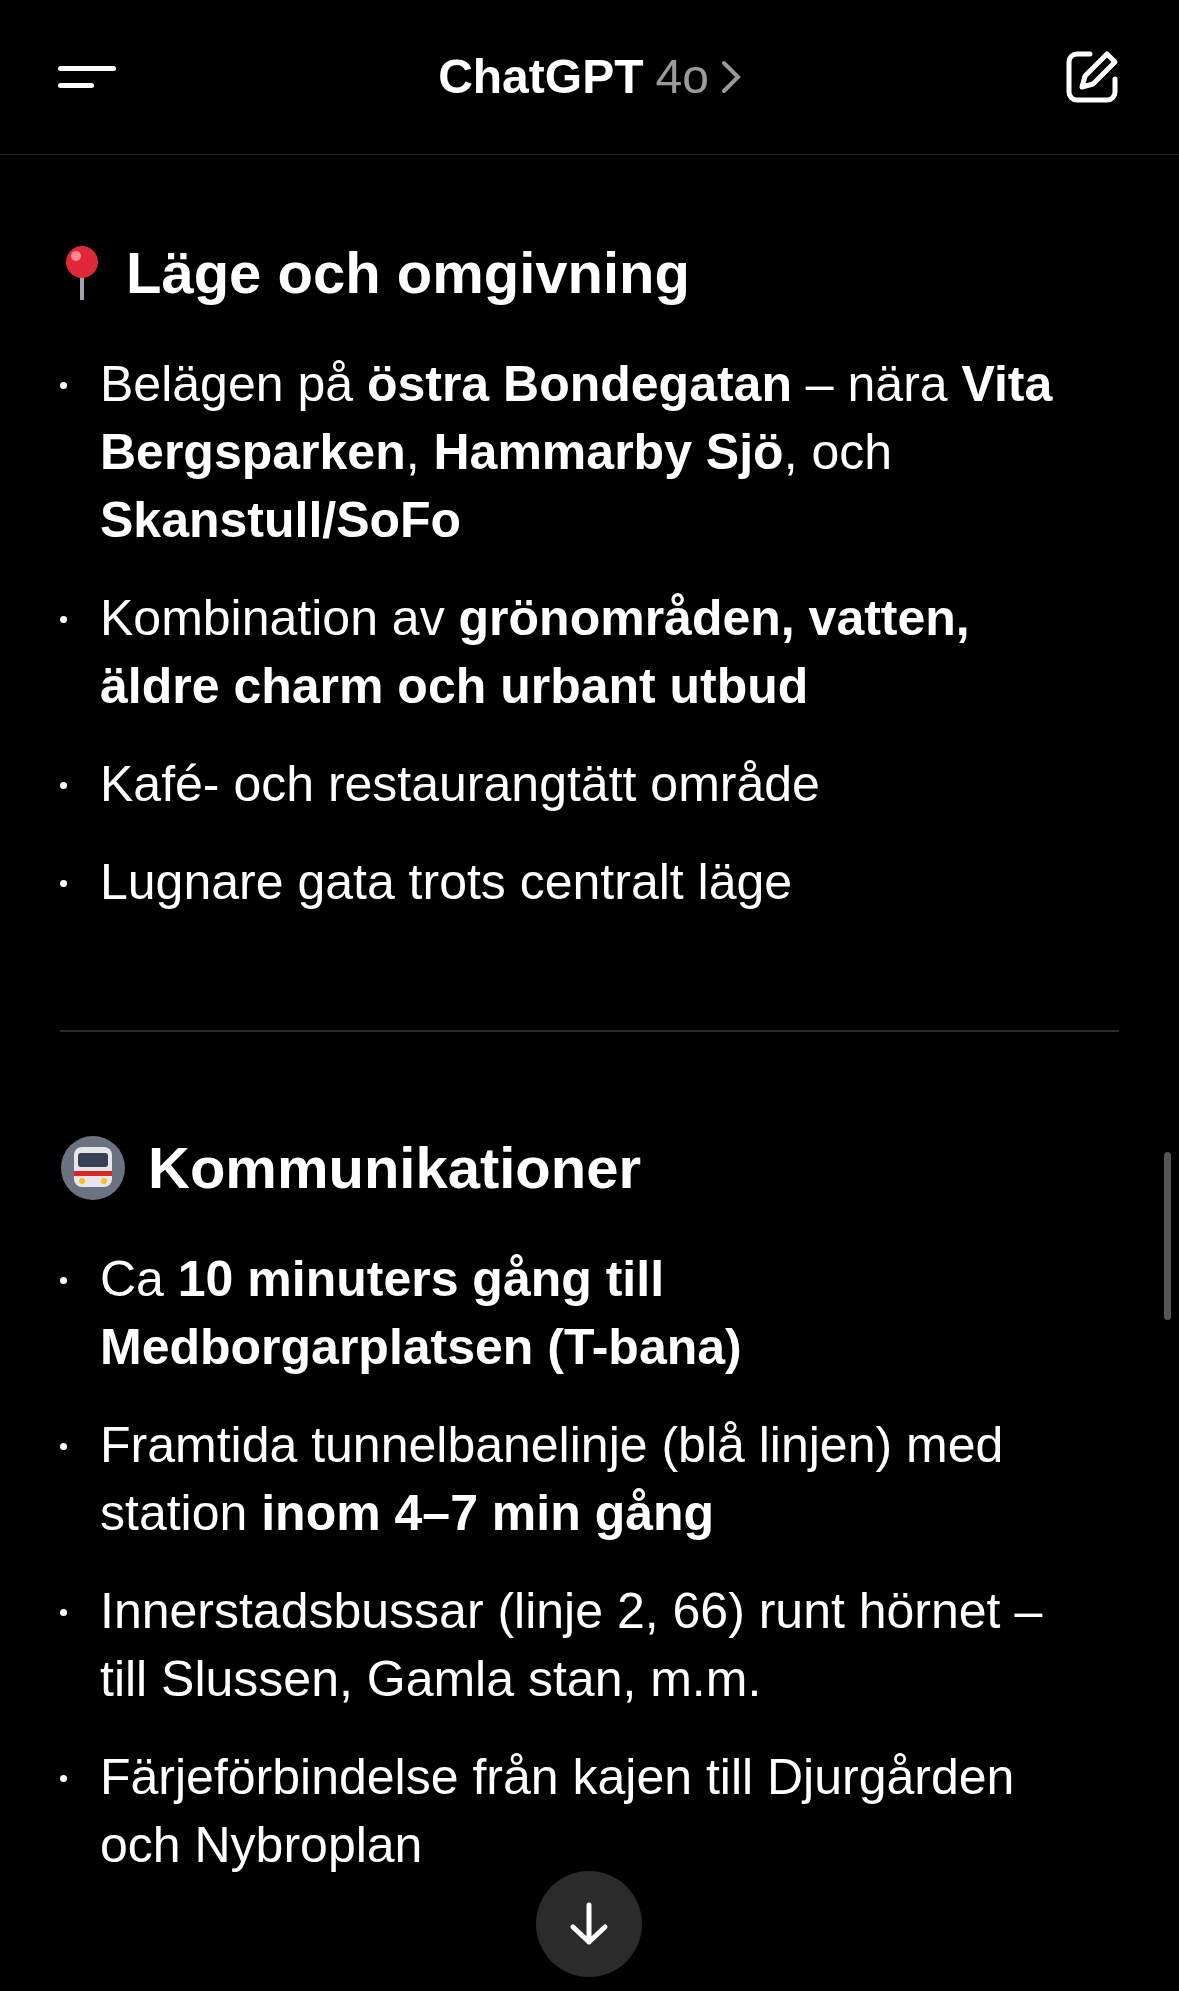  Describe the element at coordinates (589, 1924) in the screenshot. I see `arrow-down-icon` at that location.